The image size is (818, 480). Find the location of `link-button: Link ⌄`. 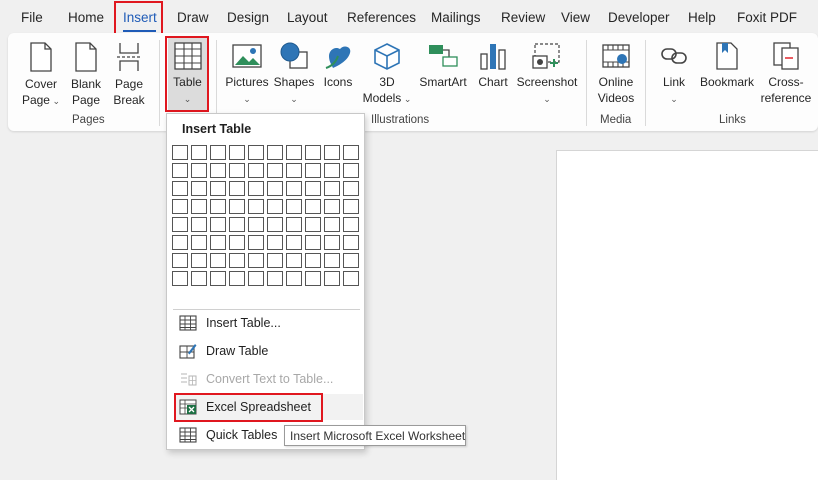

link-button: Link ⌄ is located at coordinates (674, 74).